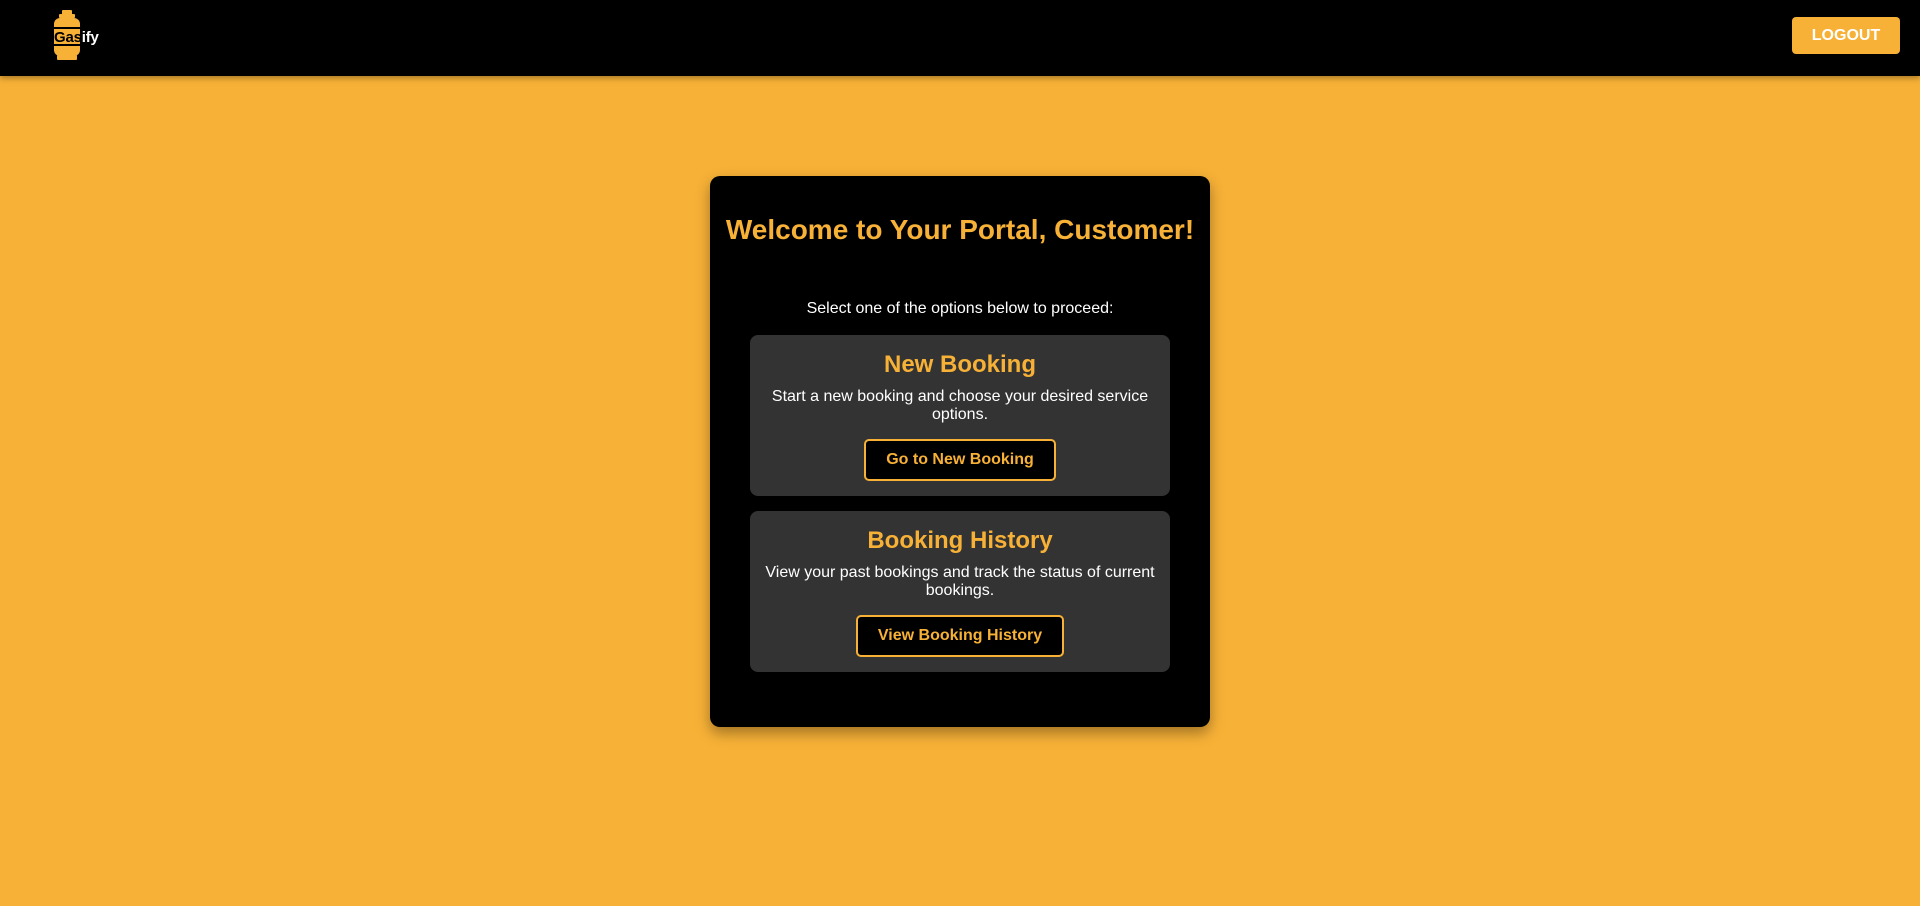 Image resolution: width=1920 pixels, height=906 pixels. I want to click on logout-button: LOGOUT, so click(1846, 35).